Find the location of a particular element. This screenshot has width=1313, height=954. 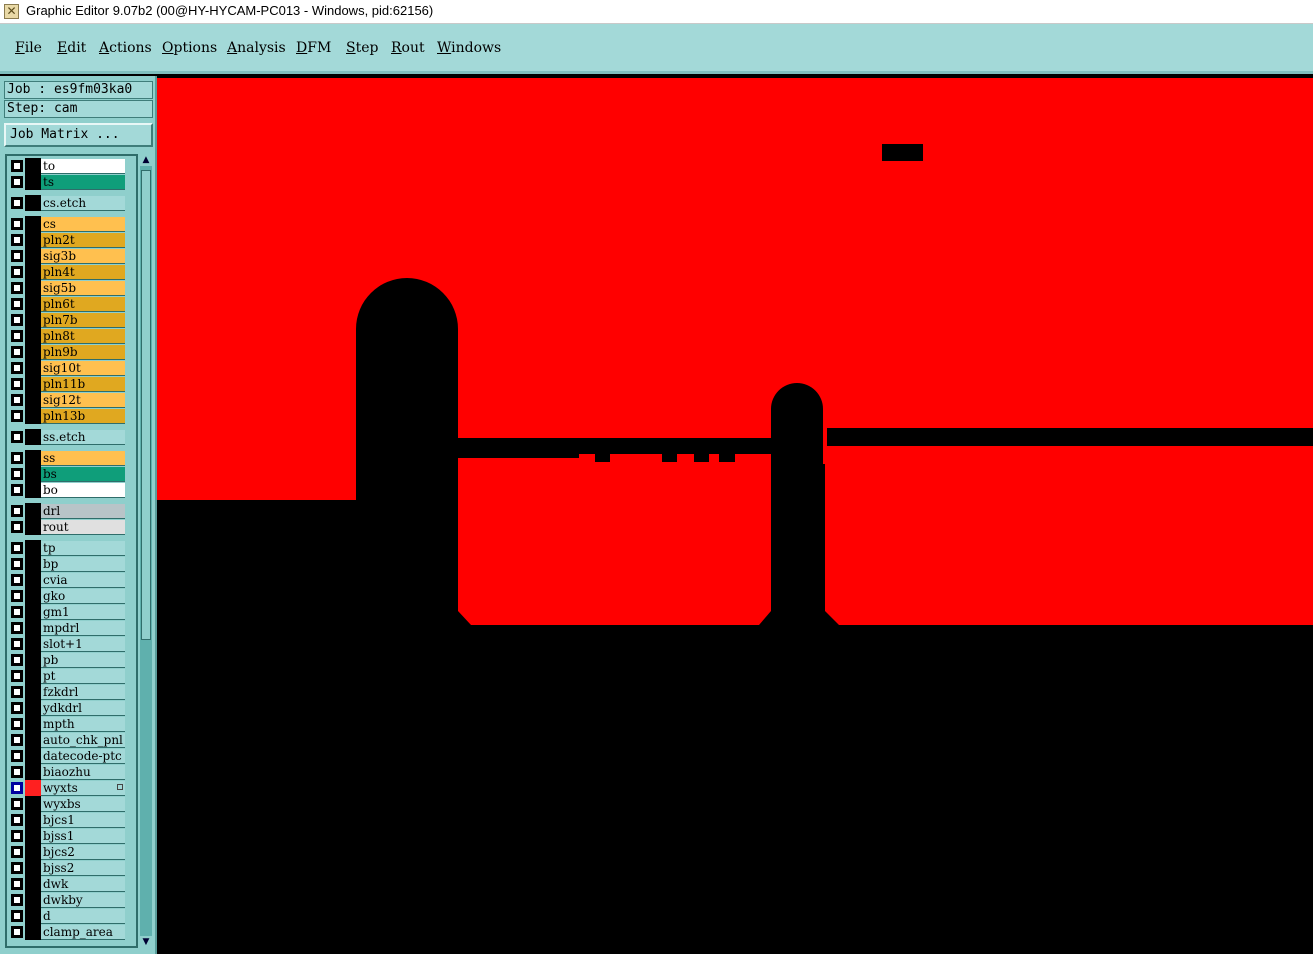

layer-name: cvia is located at coordinates (83, 580).